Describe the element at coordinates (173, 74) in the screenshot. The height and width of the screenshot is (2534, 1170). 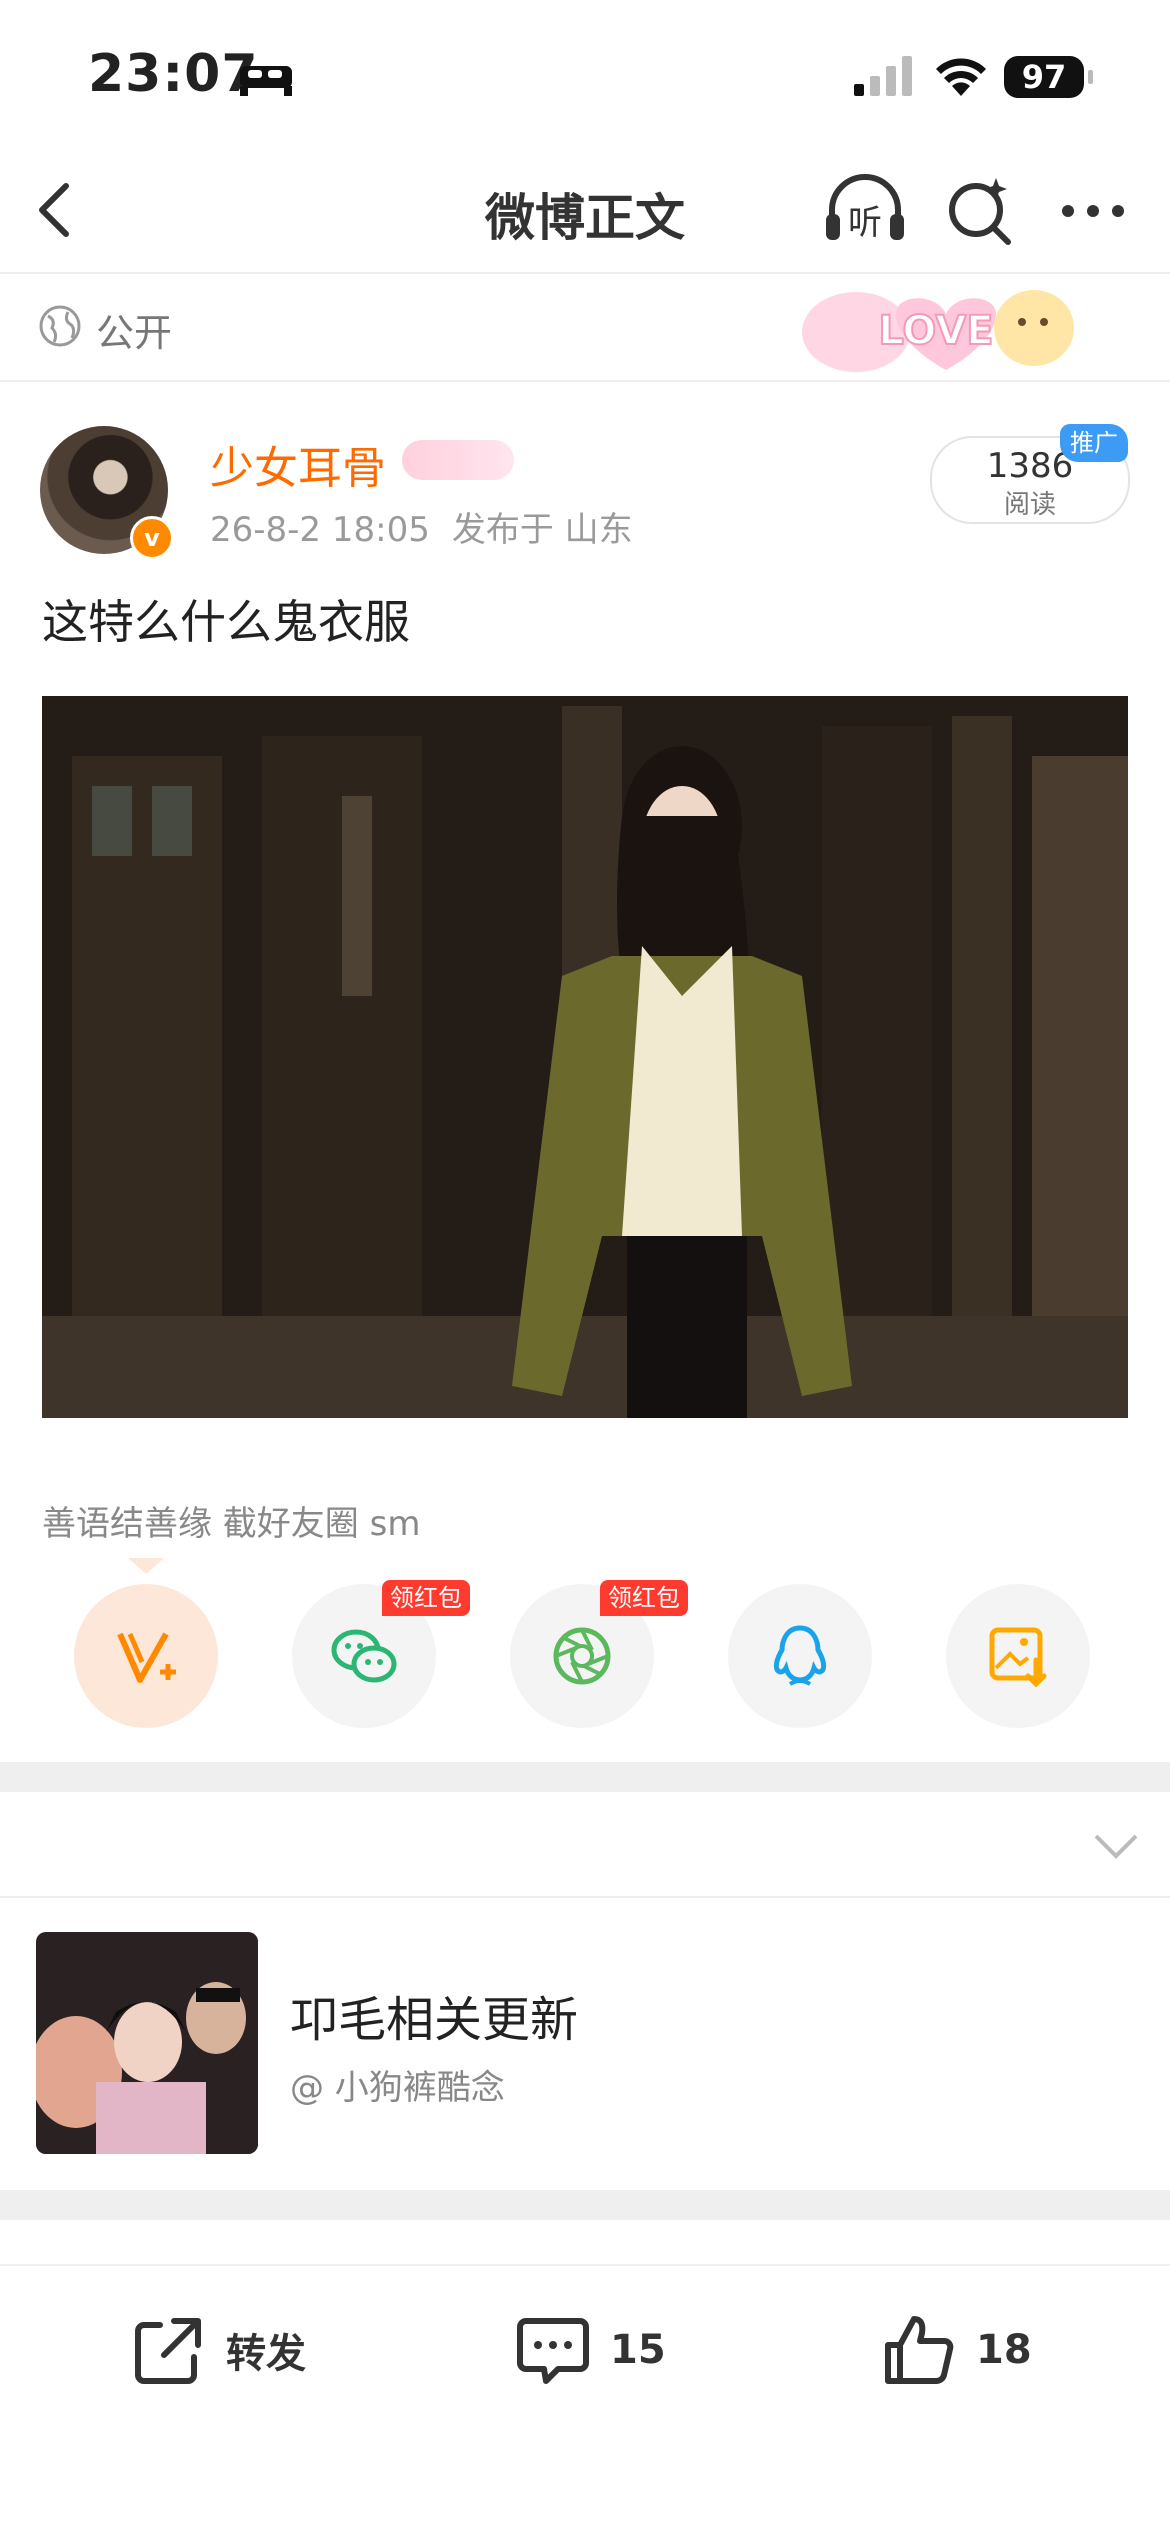
I see `status-time: 23:07` at that location.